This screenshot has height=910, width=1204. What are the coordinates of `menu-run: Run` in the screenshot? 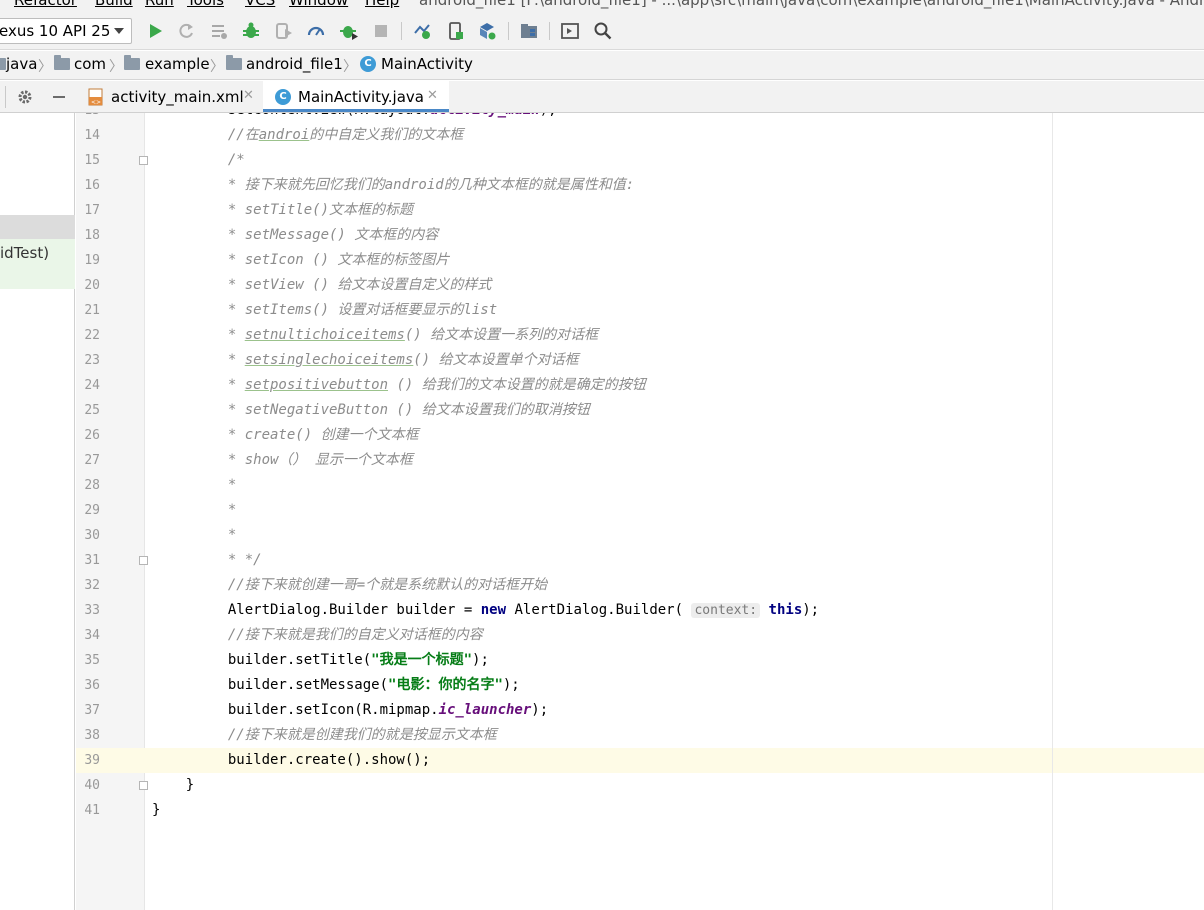 It's located at (159, 4).